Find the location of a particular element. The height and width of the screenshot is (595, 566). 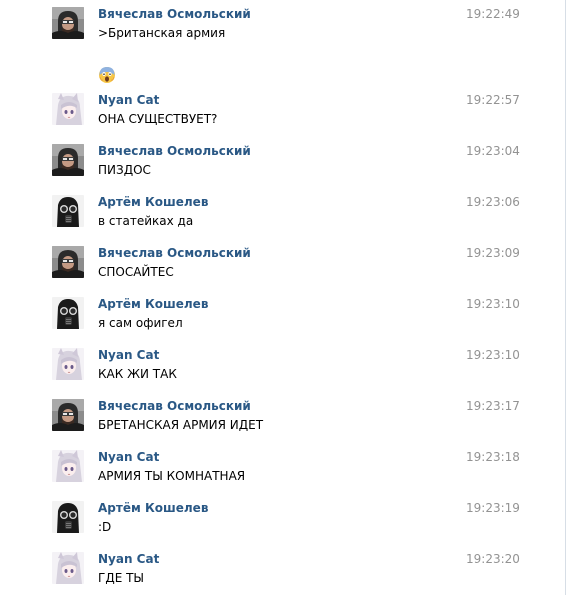

message-row: Nyan Cat 19:23:10 КАК ЖИ ТАК is located at coordinates (280, 368).